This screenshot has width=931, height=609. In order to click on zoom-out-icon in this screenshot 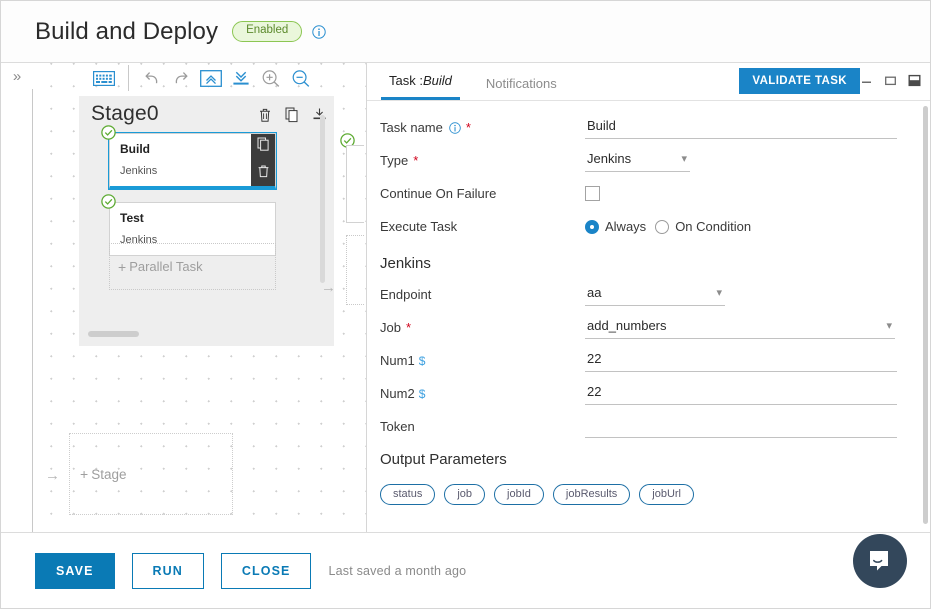, I will do `click(301, 78)`.